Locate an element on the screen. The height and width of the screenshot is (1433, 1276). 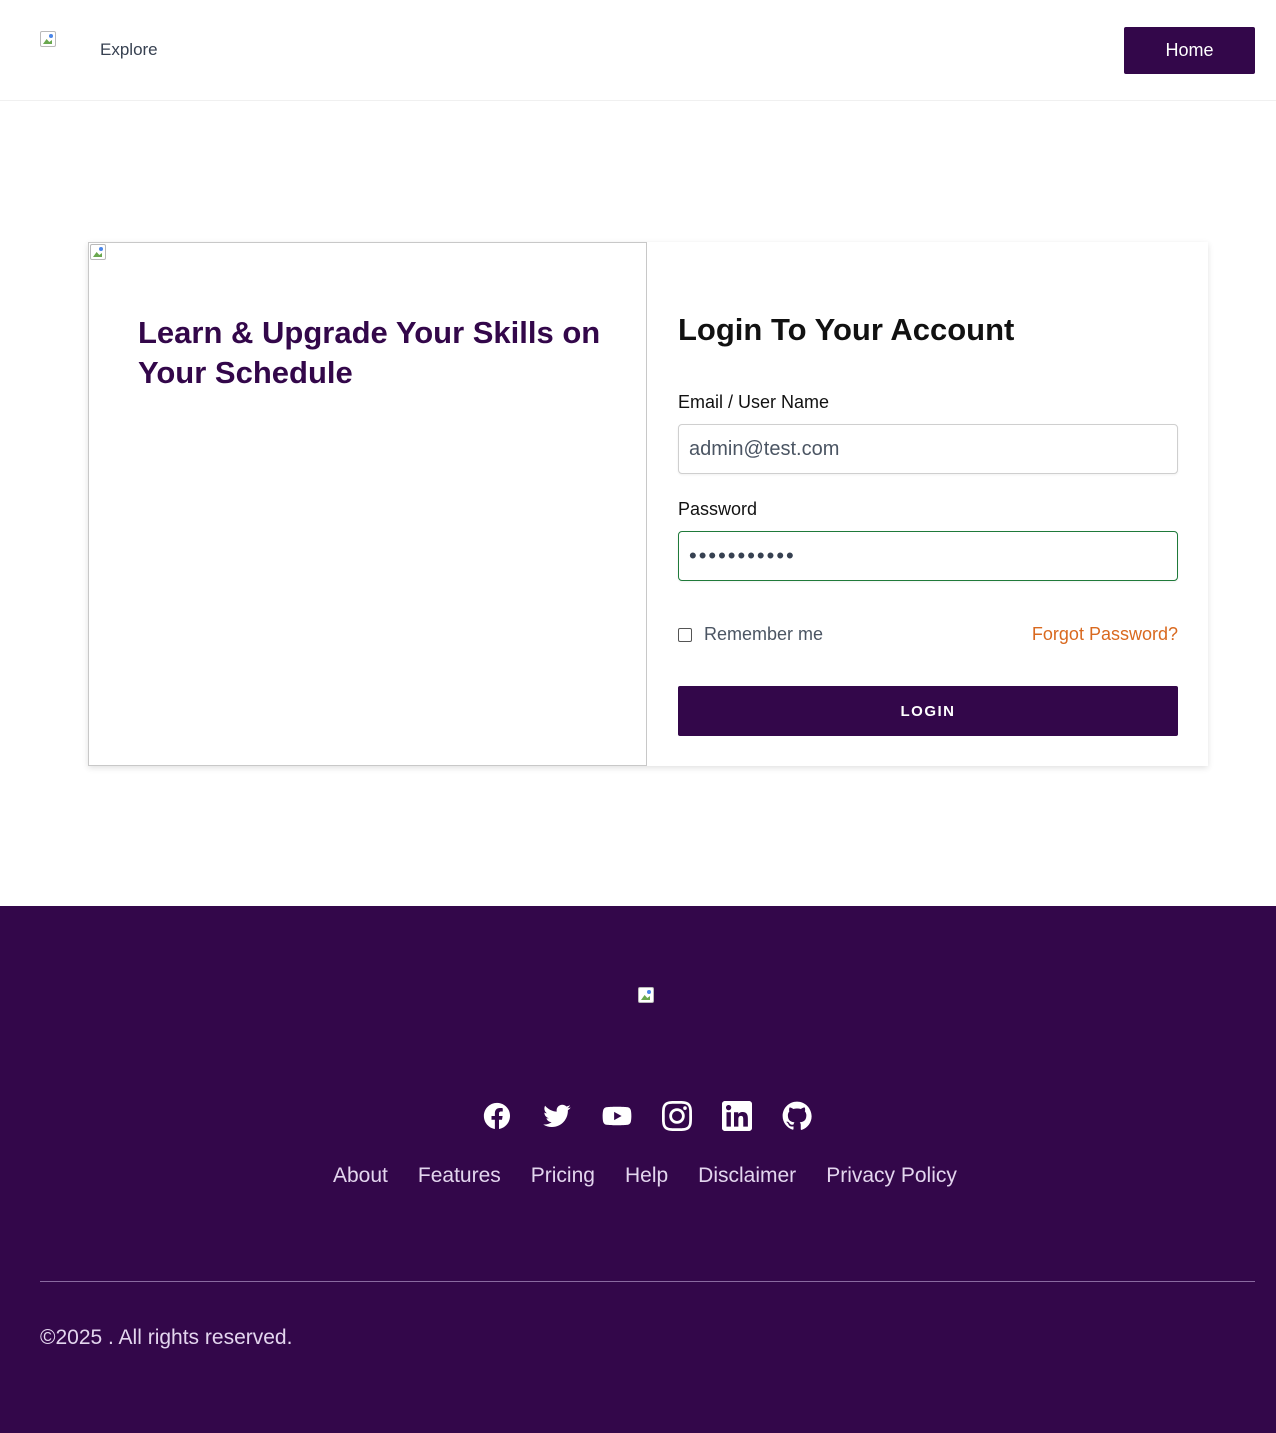
email-label: Email / User Name is located at coordinates (754, 402).